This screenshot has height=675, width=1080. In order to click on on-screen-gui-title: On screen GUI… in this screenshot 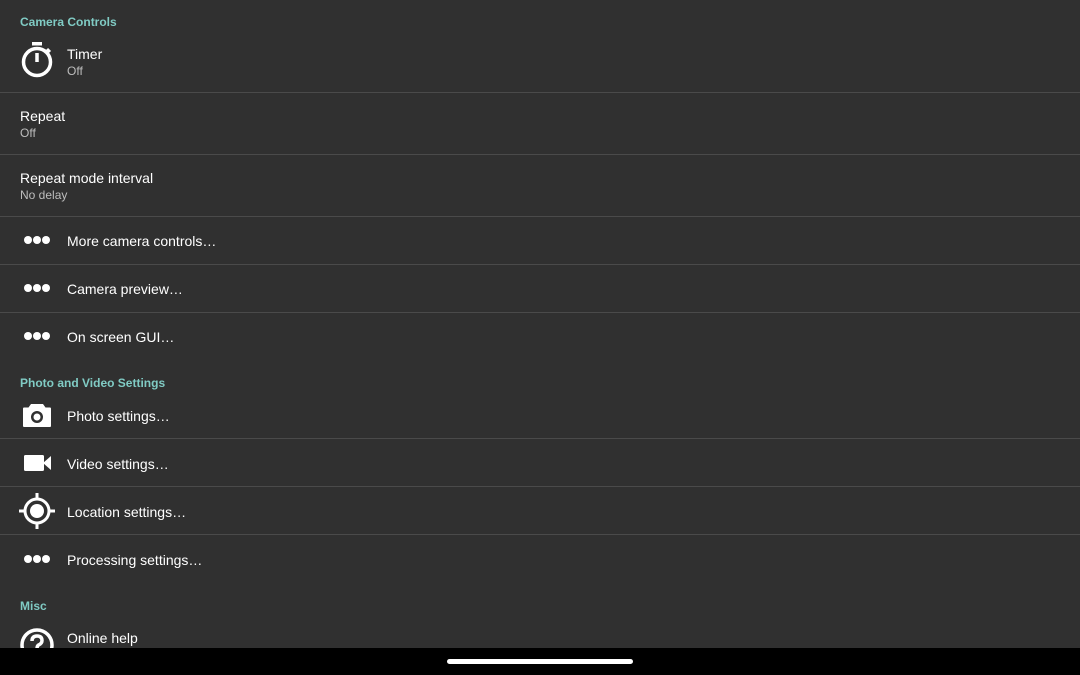, I will do `click(121, 337)`.